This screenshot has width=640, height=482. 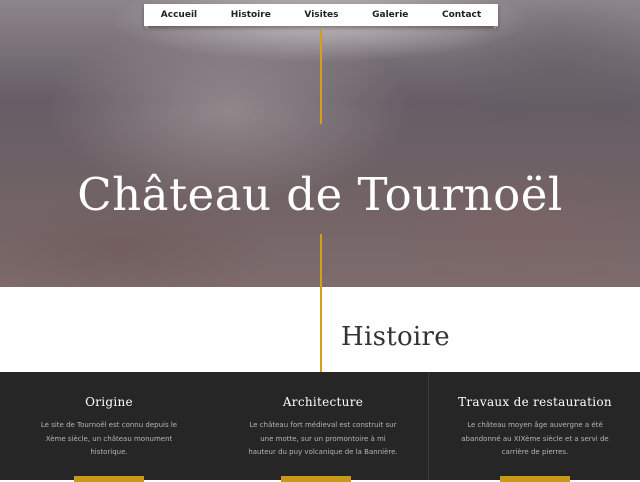 What do you see at coordinates (109, 402) in the screenshot?
I see `feature-title: Origine` at bounding box center [109, 402].